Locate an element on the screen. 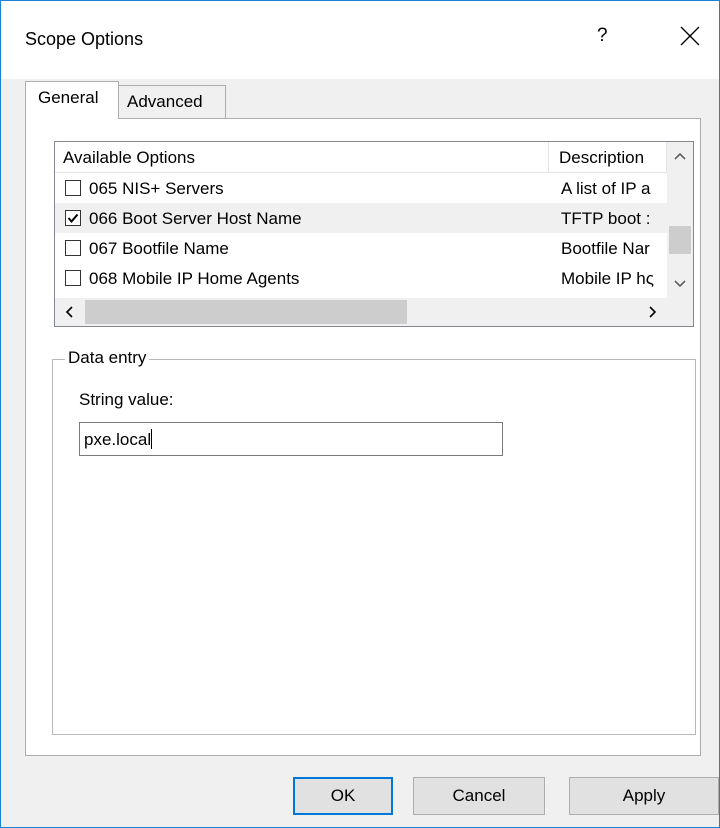  string-value-input: pxe.local is located at coordinates (291, 439).